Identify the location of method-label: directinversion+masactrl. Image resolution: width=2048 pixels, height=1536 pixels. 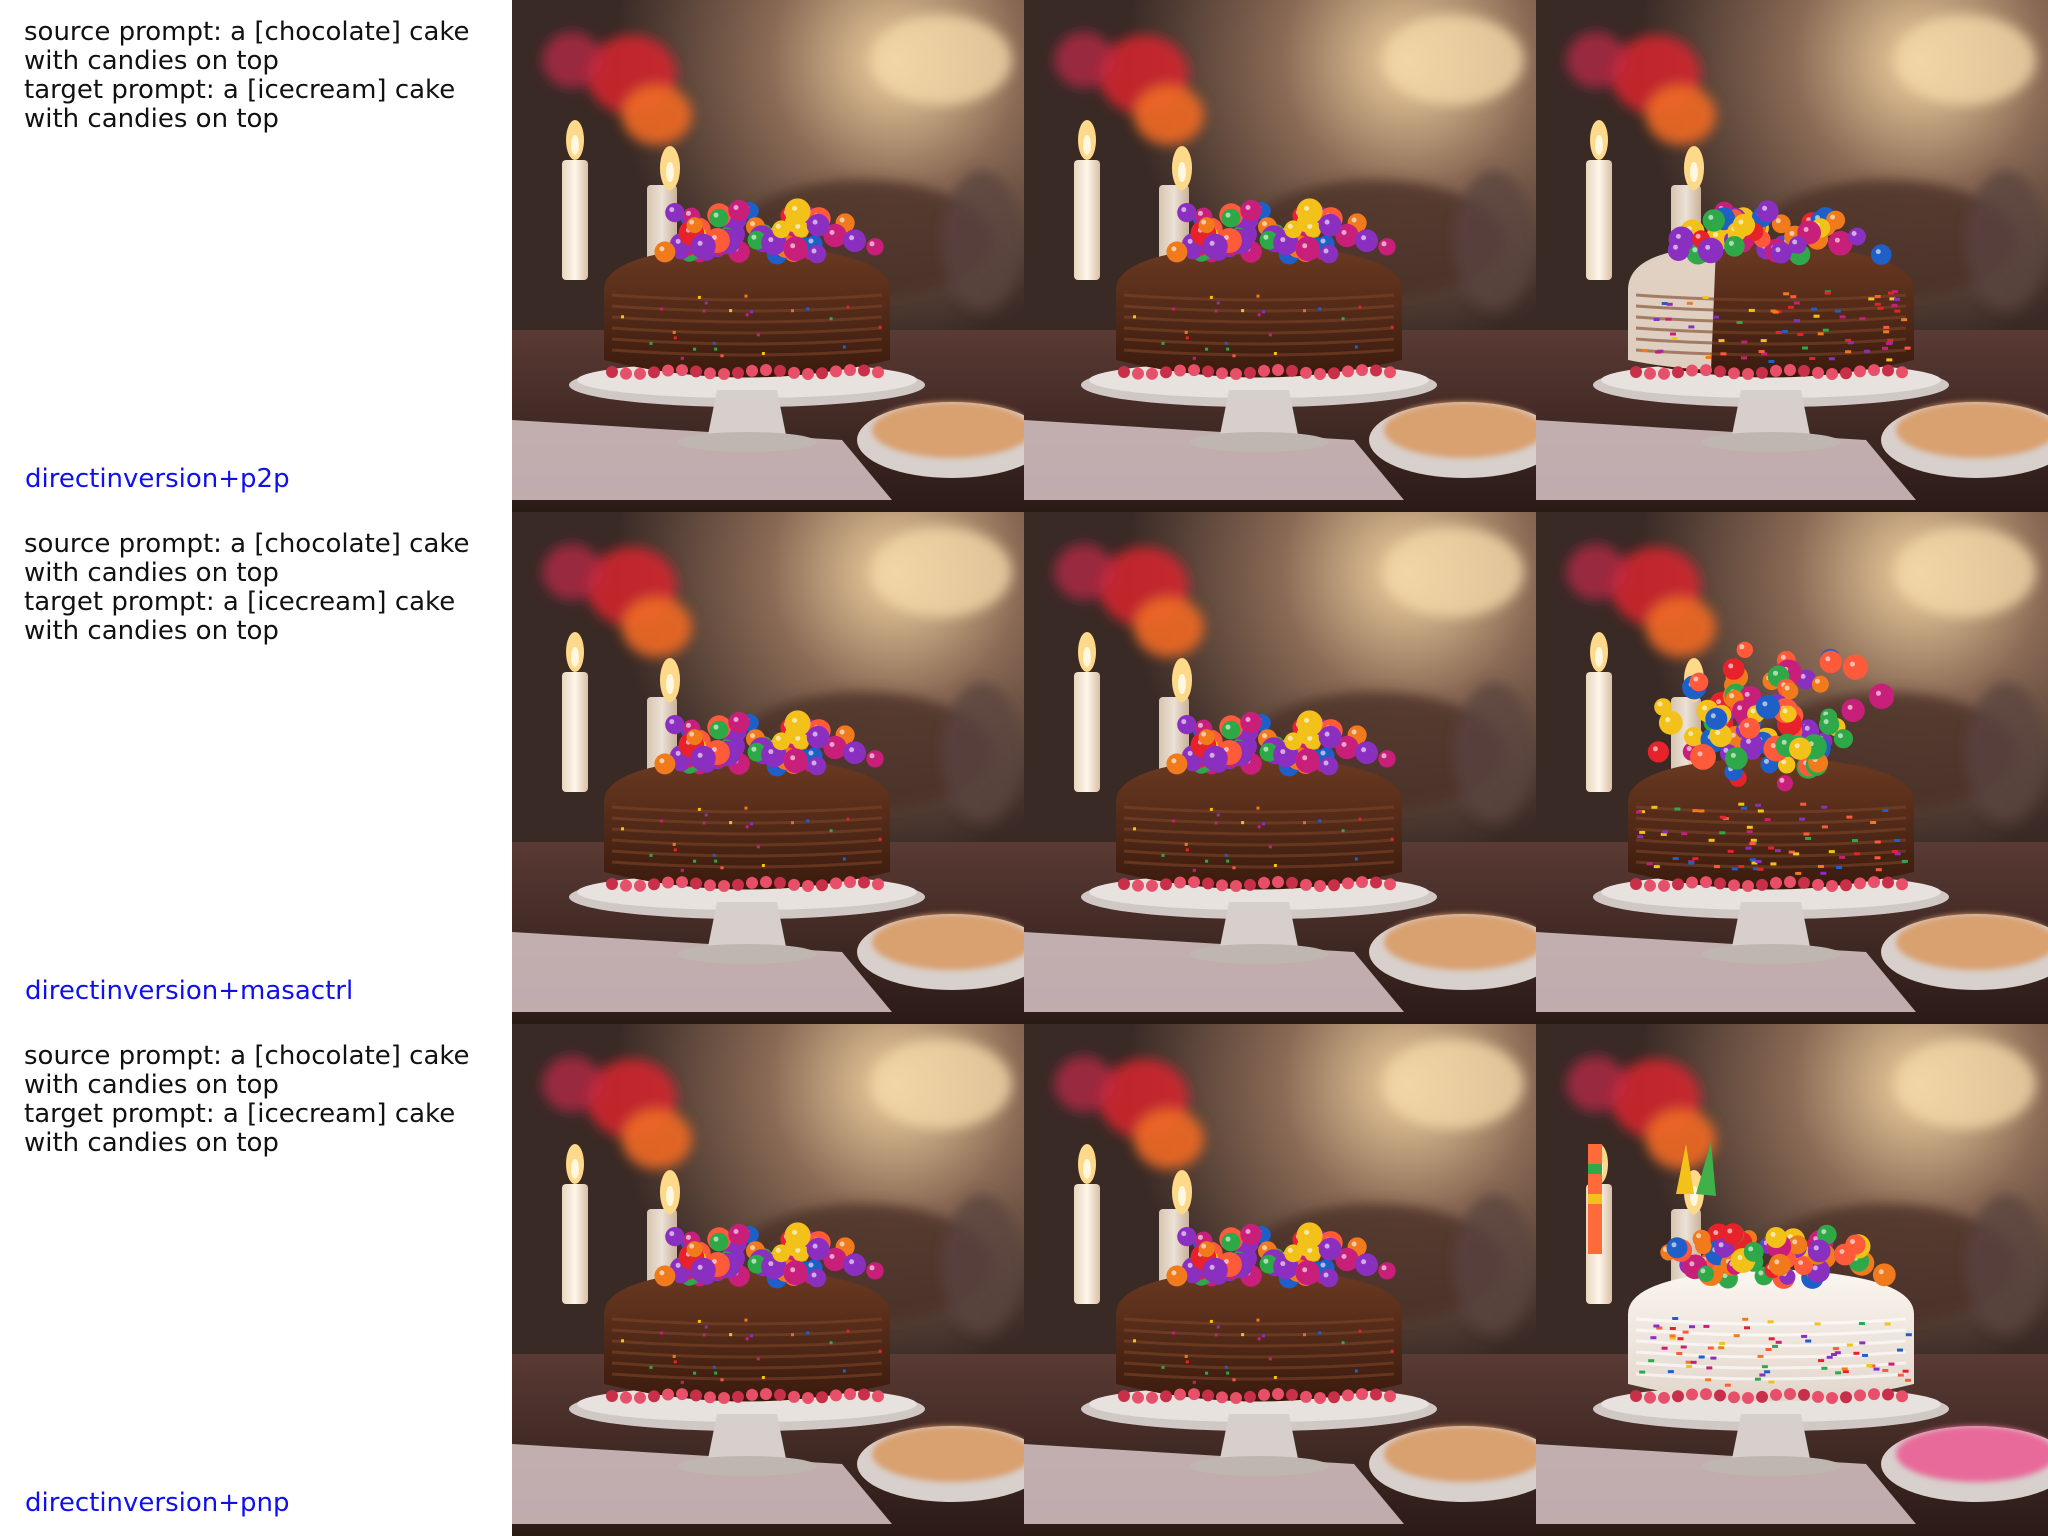
(189, 991).